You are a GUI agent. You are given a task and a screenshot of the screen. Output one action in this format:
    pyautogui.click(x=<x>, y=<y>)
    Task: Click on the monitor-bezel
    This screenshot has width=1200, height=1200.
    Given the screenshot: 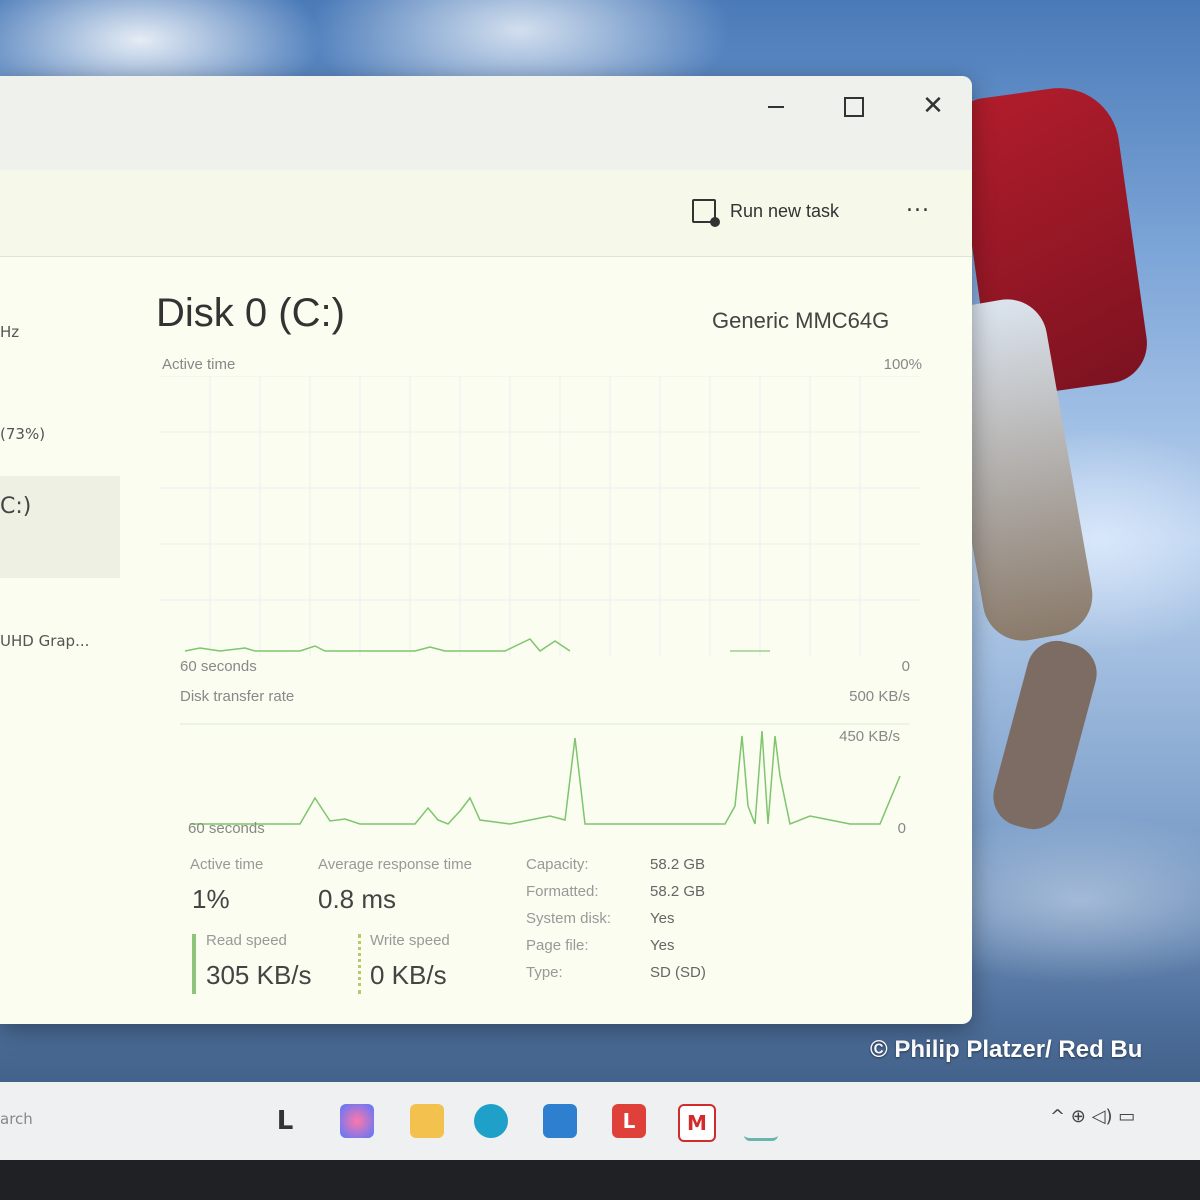 What is the action you would take?
    pyautogui.click(x=600, y=1180)
    